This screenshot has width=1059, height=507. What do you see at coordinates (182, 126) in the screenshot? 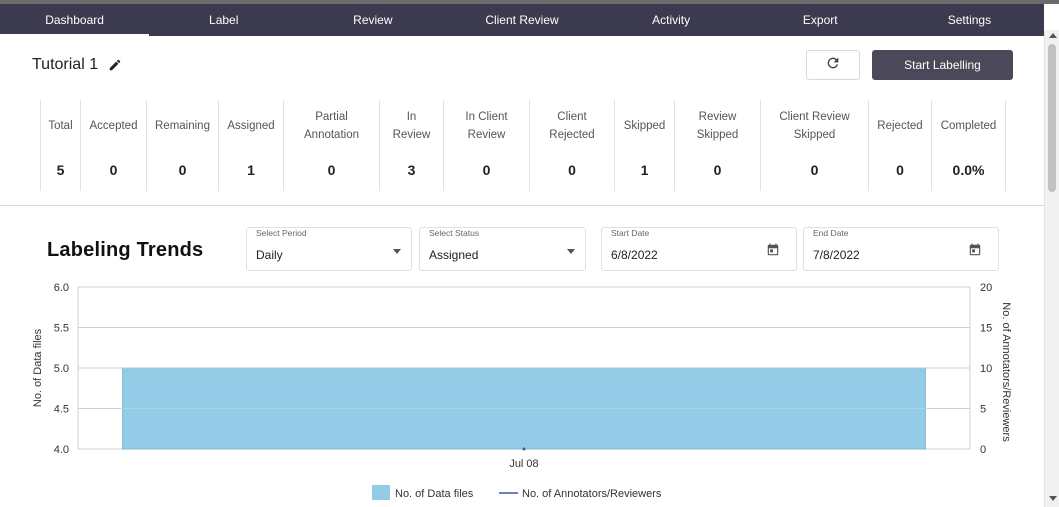
I see `stat-label: Remaining` at bounding box center [182, 126].